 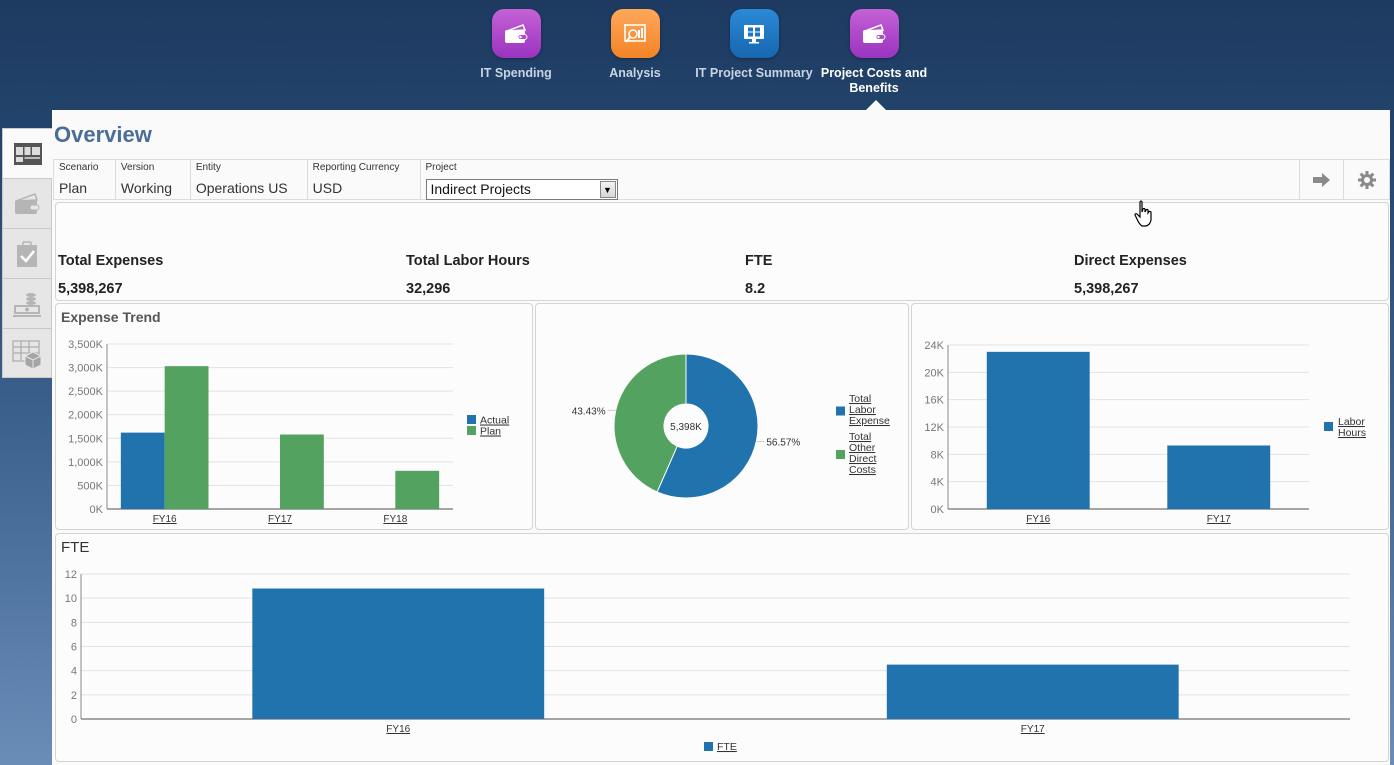 I want to click on side-tab-grid, so click(x=27, y=353).